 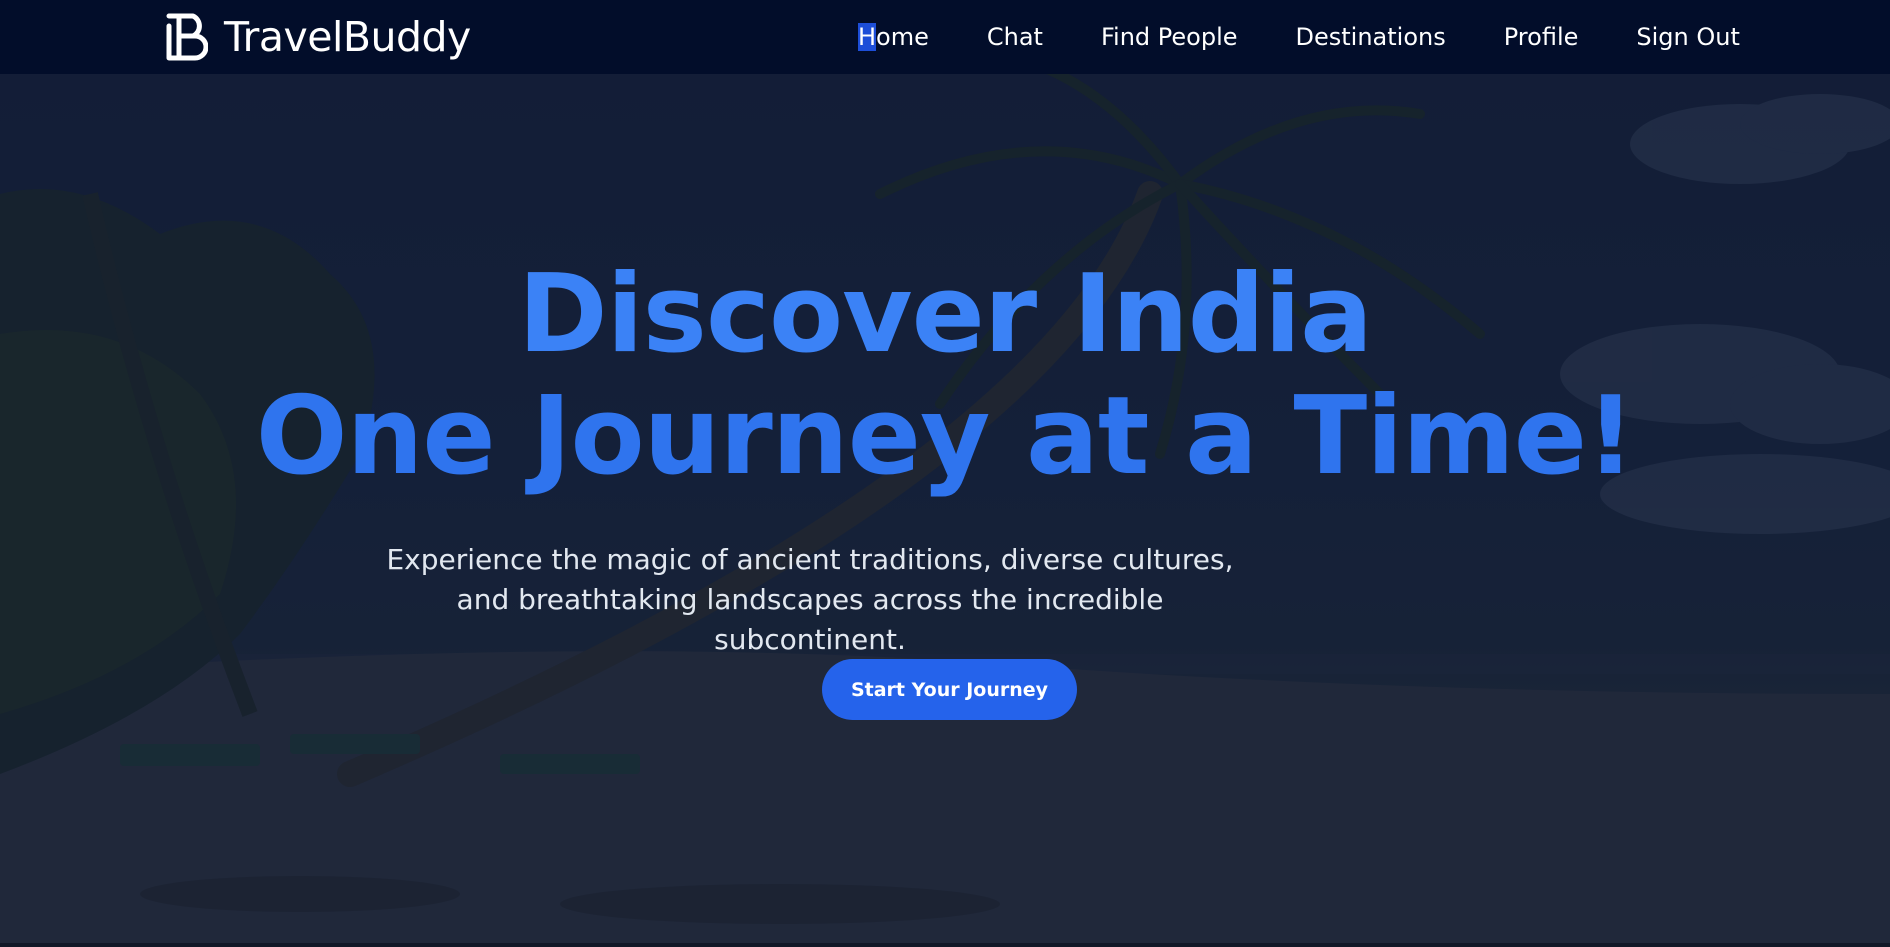 I want to click on nav-link-sign-out: Sign Out, so click(x=1688, y=37).